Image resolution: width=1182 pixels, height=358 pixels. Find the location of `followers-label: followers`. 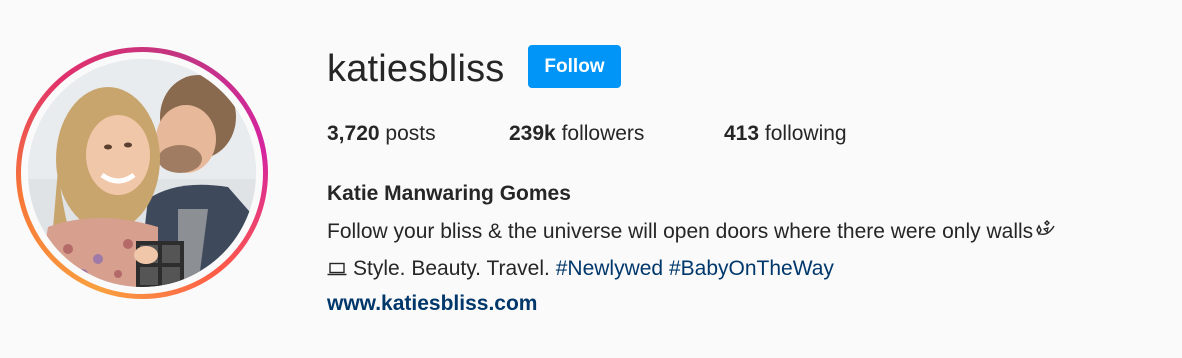

followers-label: followers is located at coordinates (603, 133).